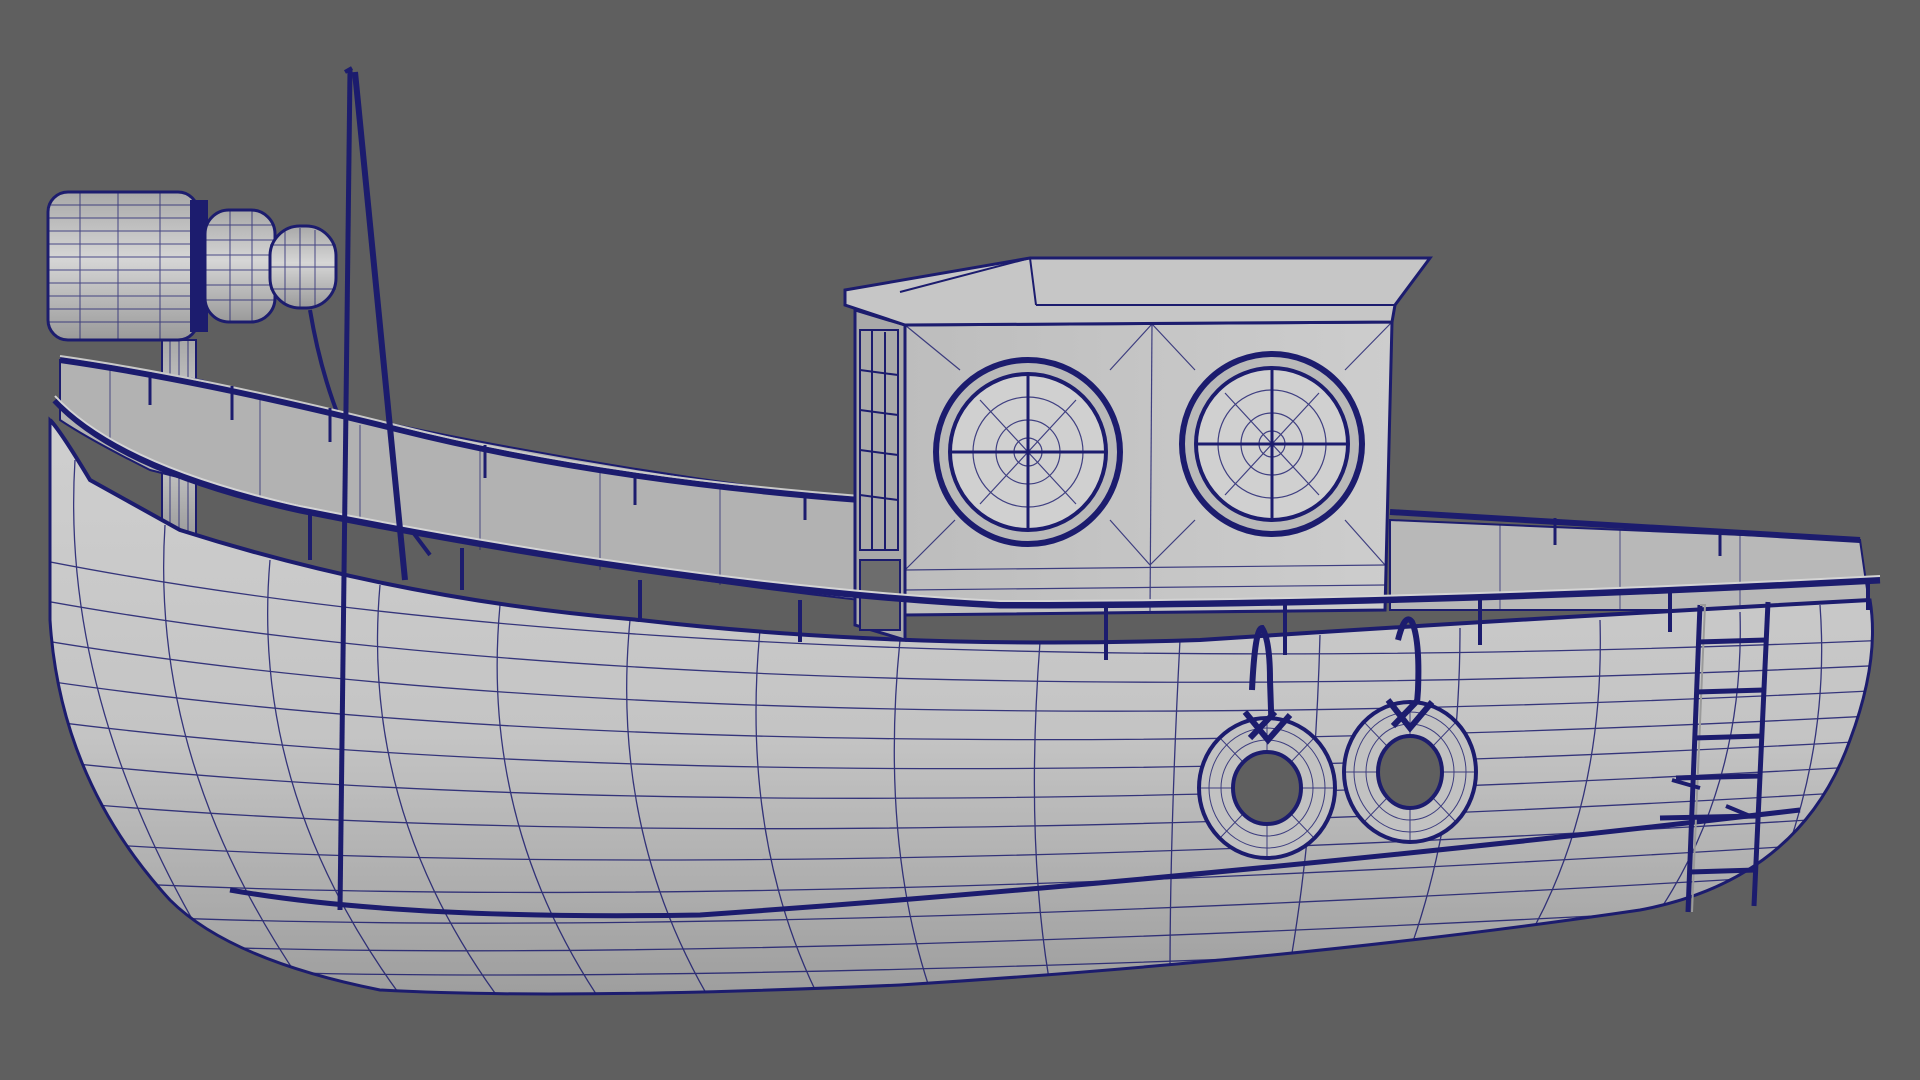  Describe the element at coordinates (123, 266) in the screenshot. I see `searchlight-drum` at that location.